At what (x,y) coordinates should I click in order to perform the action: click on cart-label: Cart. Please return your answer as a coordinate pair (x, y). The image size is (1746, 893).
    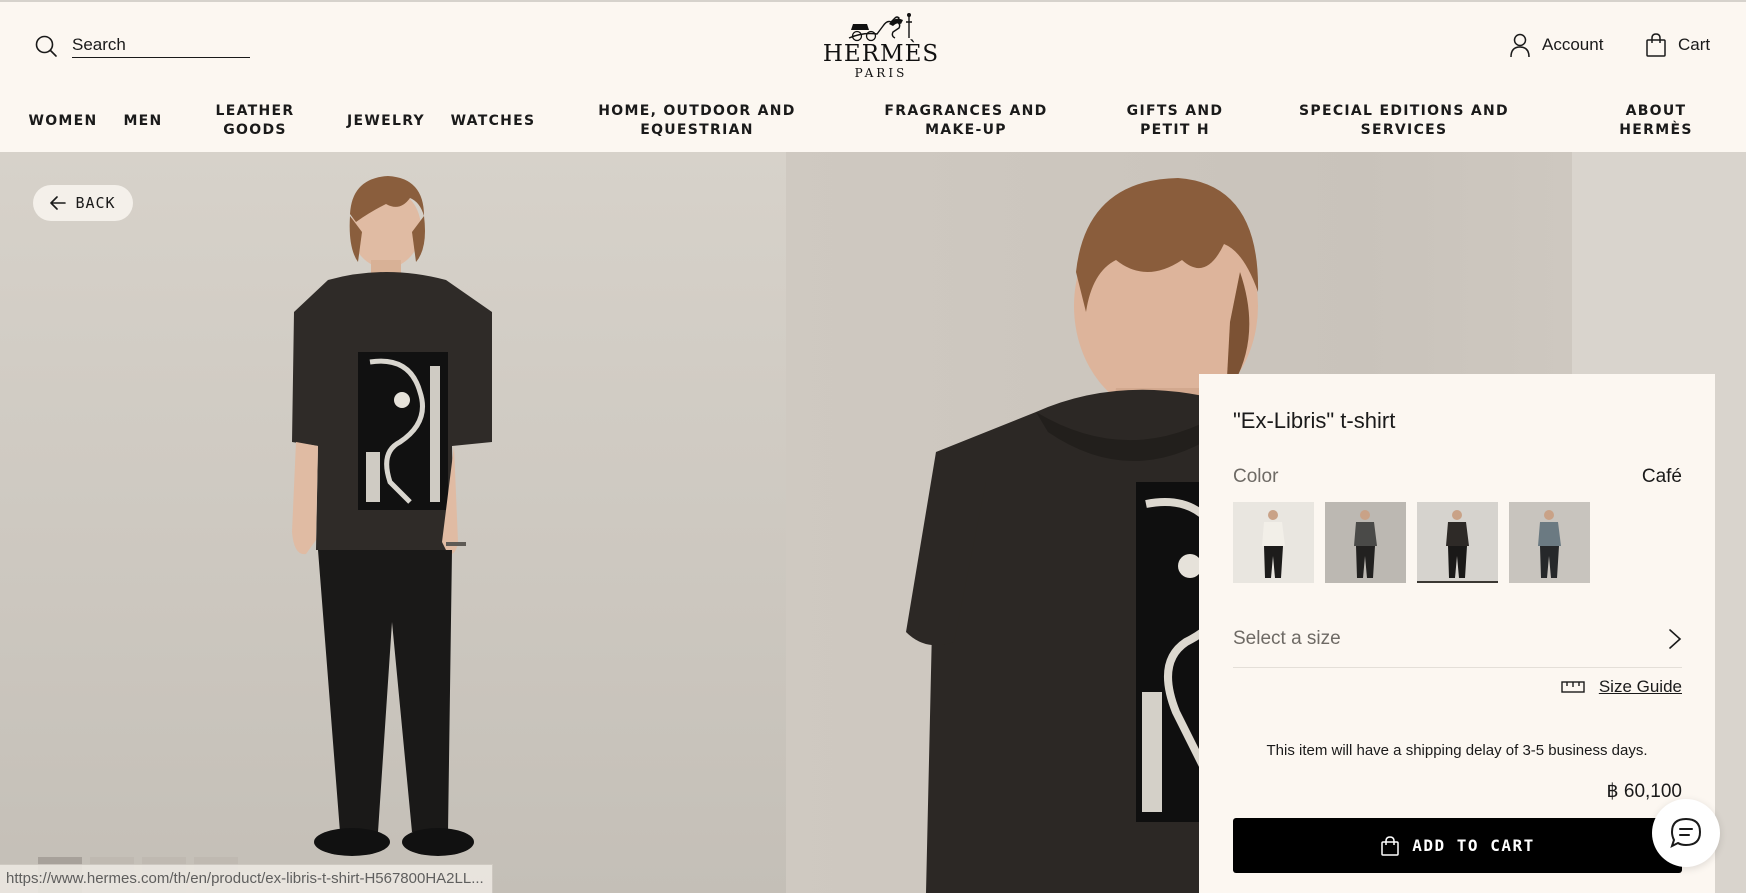
    Looking at the image, I should click on (1694, 44).